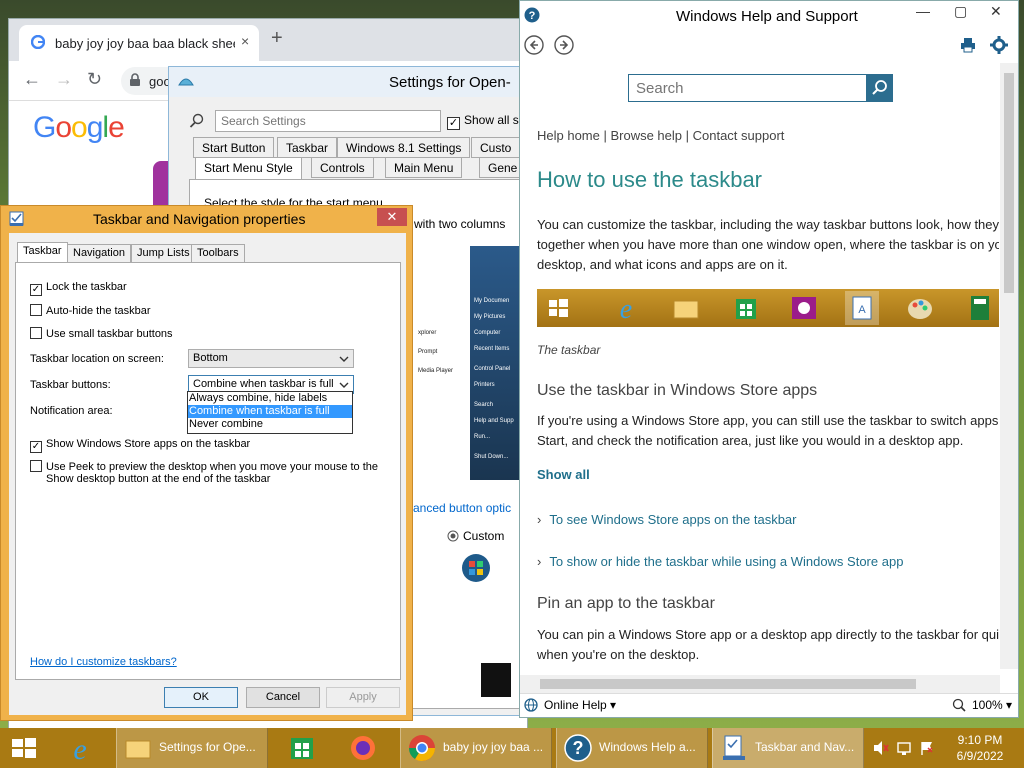  I want to click on tab-navigation: Navigation, so click(99, 253).